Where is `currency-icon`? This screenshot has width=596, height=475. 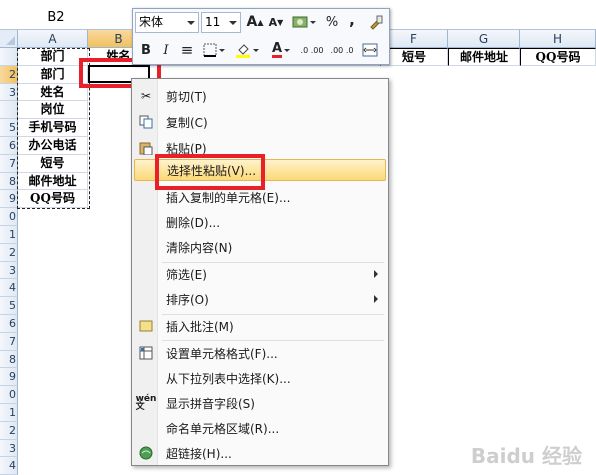 currency-icon is located at coordinates (300, 22).